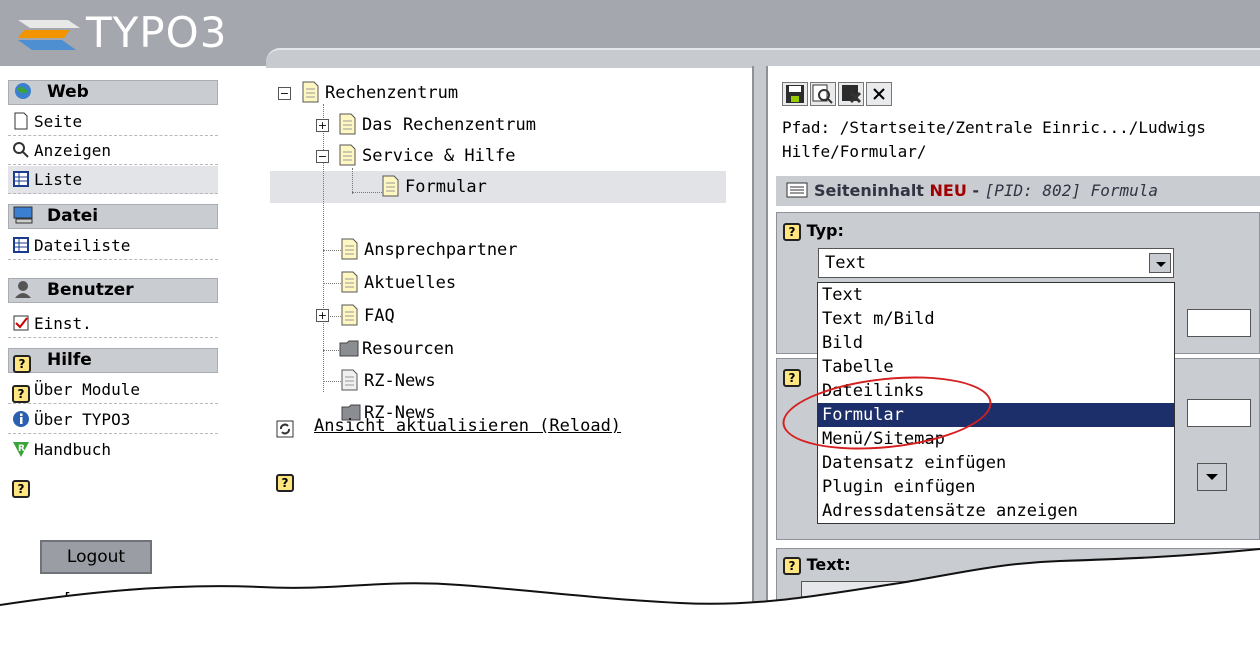 The height and width of the screenshot is (653, 1260). Describe the element at coordinates (996, 295) in the screenshot. I see `typ-option: Text` at that location.